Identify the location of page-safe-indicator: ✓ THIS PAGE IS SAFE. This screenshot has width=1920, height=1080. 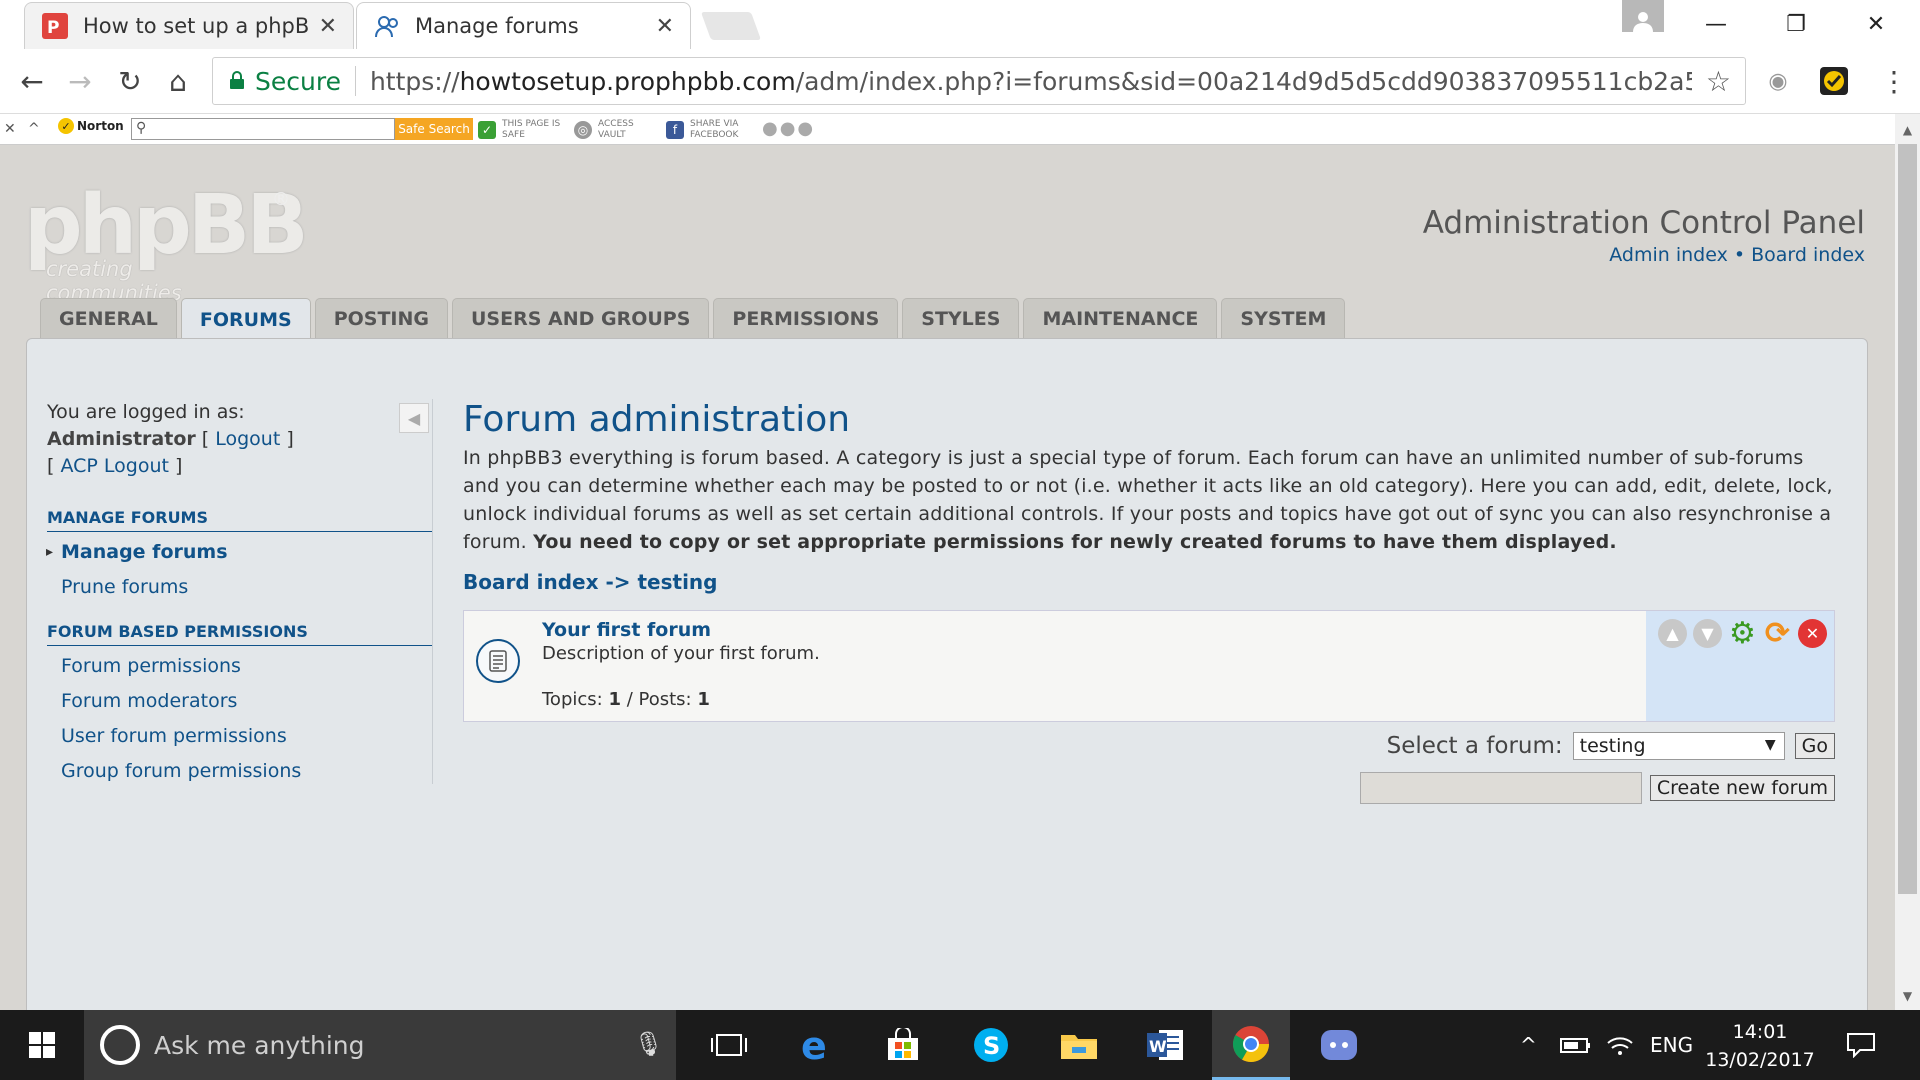
(521, 130).